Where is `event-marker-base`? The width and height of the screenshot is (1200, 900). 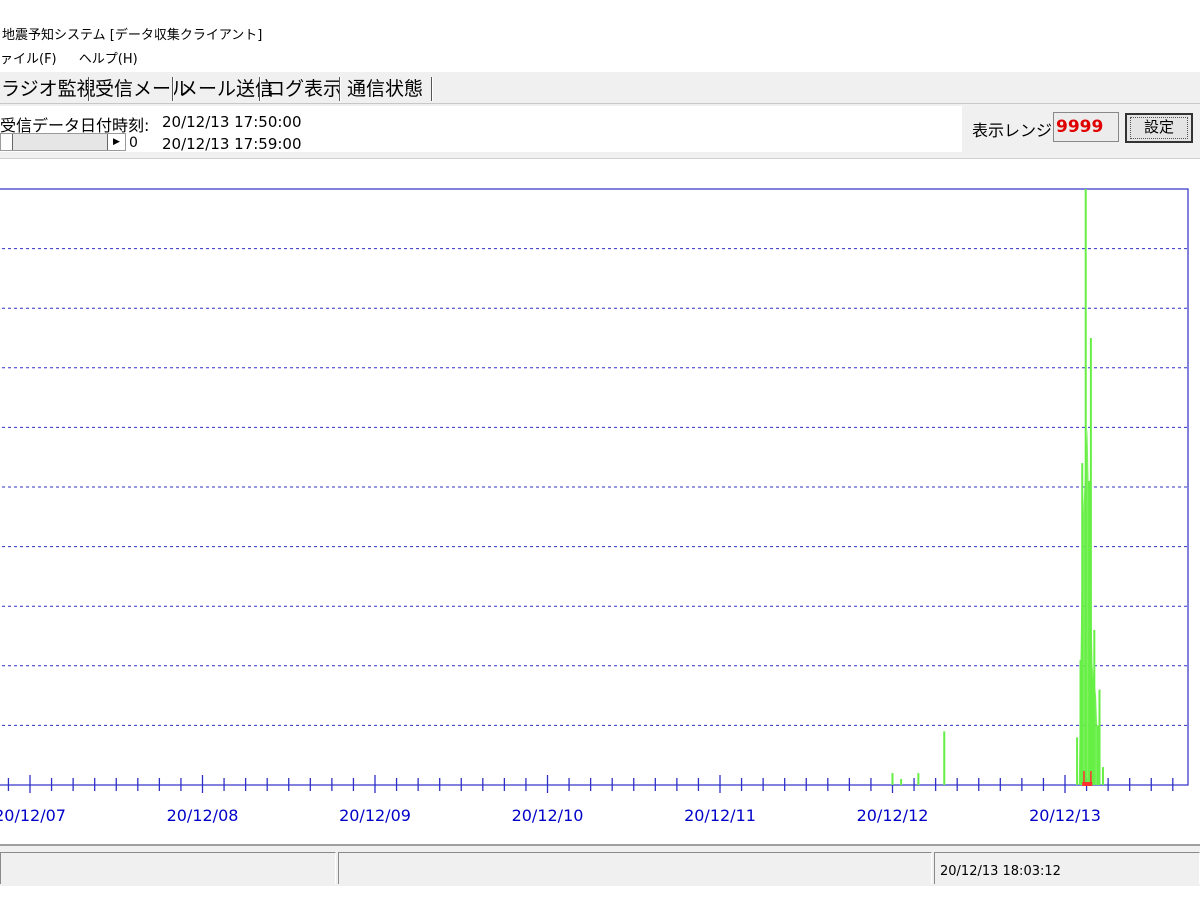
event-marker-base is located at coordinates (1087, 784).